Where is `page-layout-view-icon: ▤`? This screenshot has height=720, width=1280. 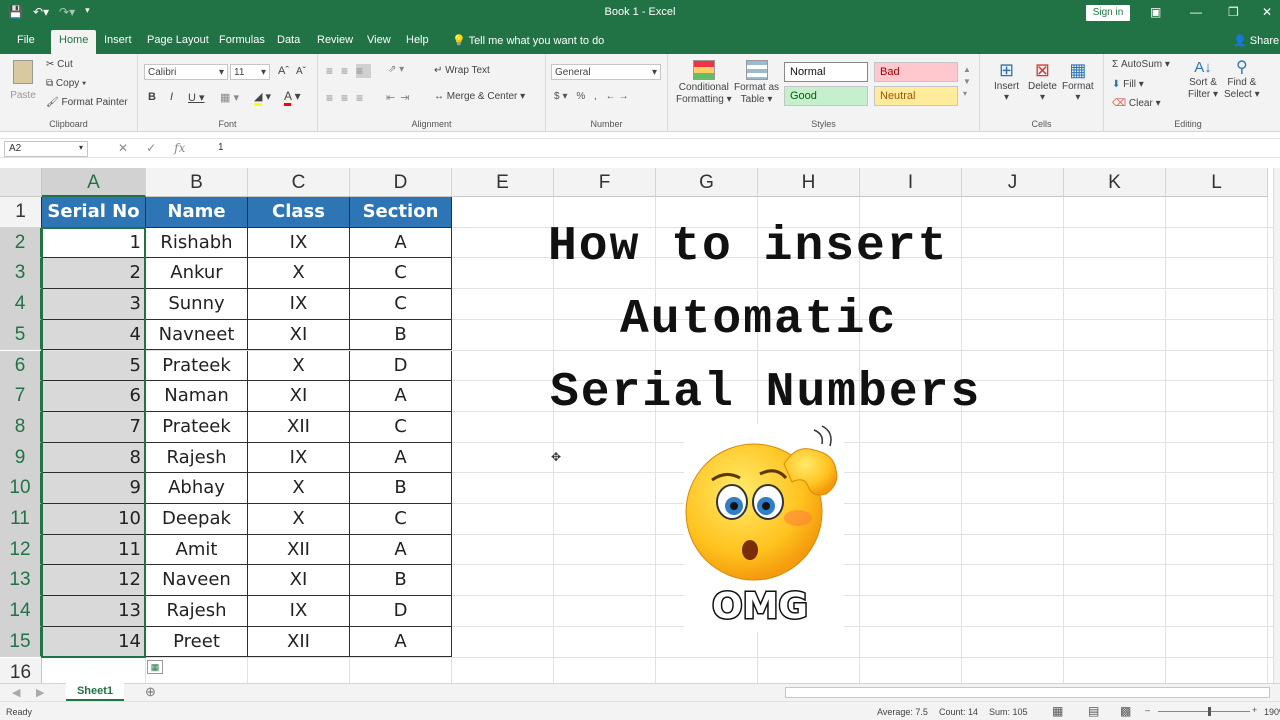
page-layout-view-icon: ▤ is located at coordinates (1093, 711).